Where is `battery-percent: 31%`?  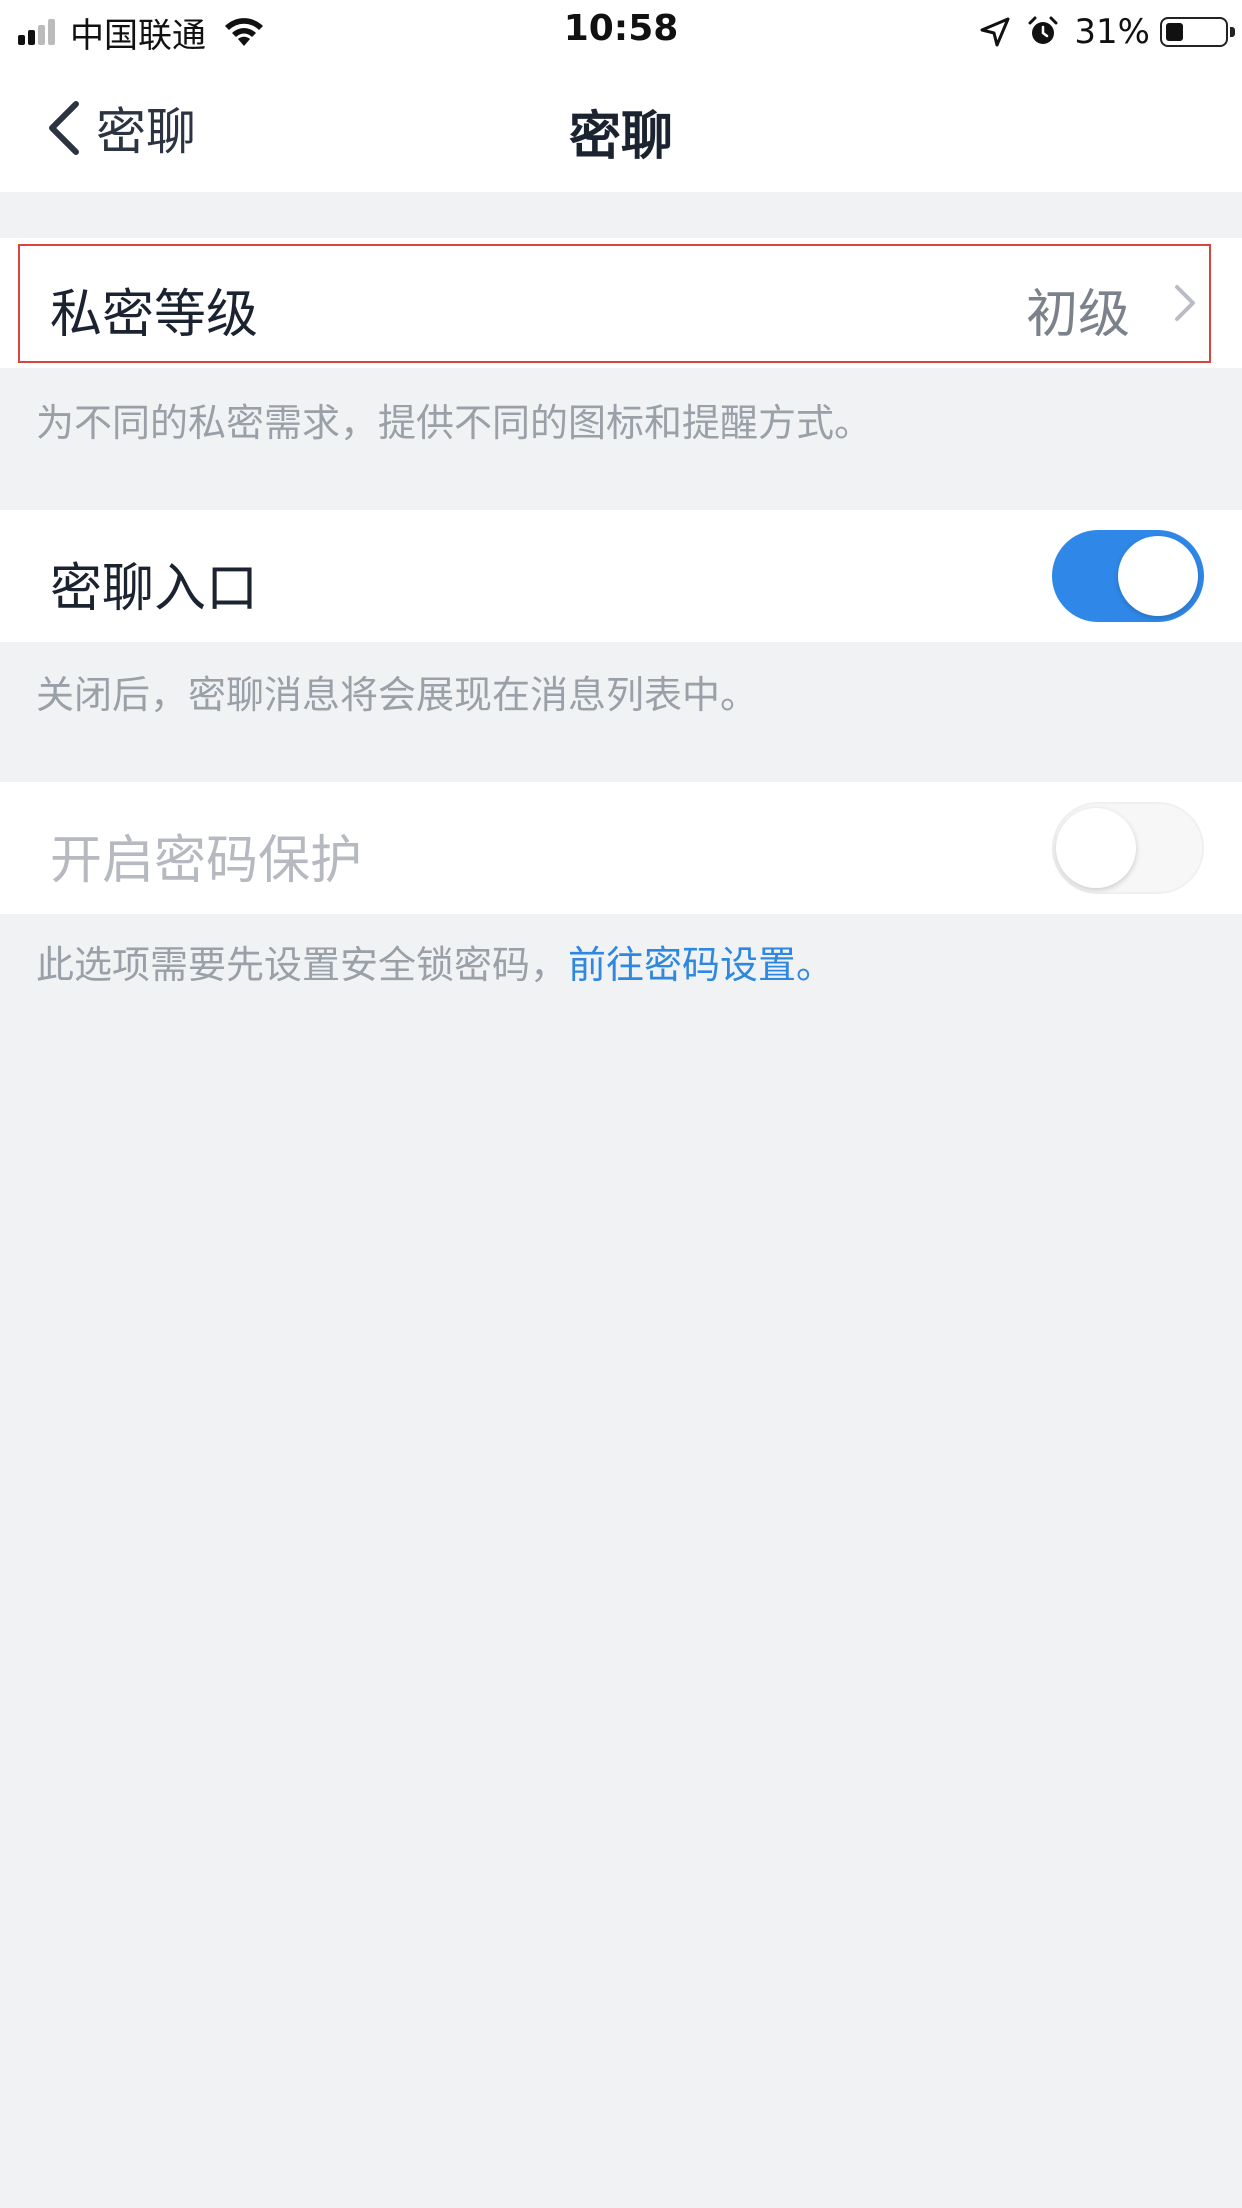 battery-percent: 31% is located at coordinates (1112, 32).